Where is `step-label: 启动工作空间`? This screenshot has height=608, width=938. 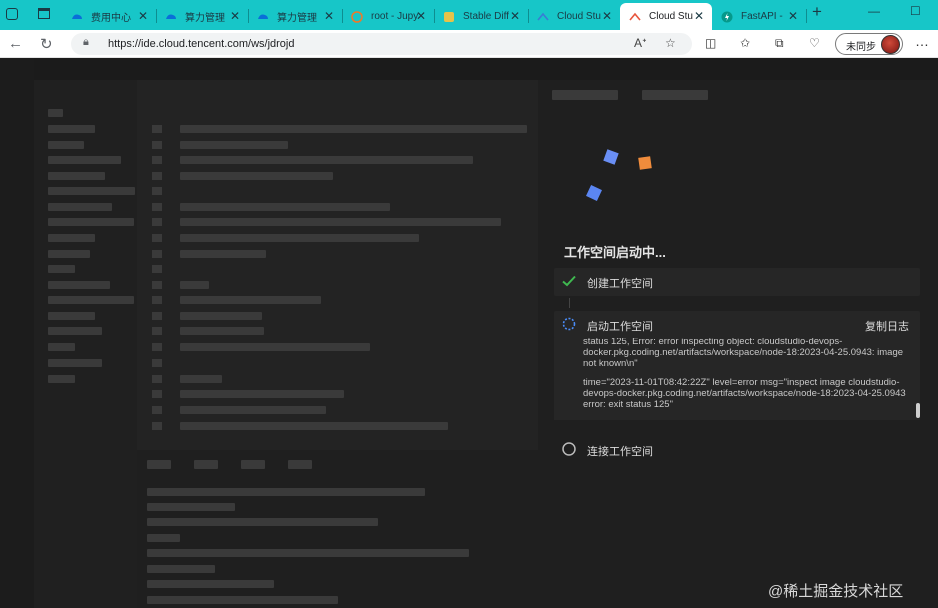
step-label: 启动工作空间 is located at coordinates (620, 327).